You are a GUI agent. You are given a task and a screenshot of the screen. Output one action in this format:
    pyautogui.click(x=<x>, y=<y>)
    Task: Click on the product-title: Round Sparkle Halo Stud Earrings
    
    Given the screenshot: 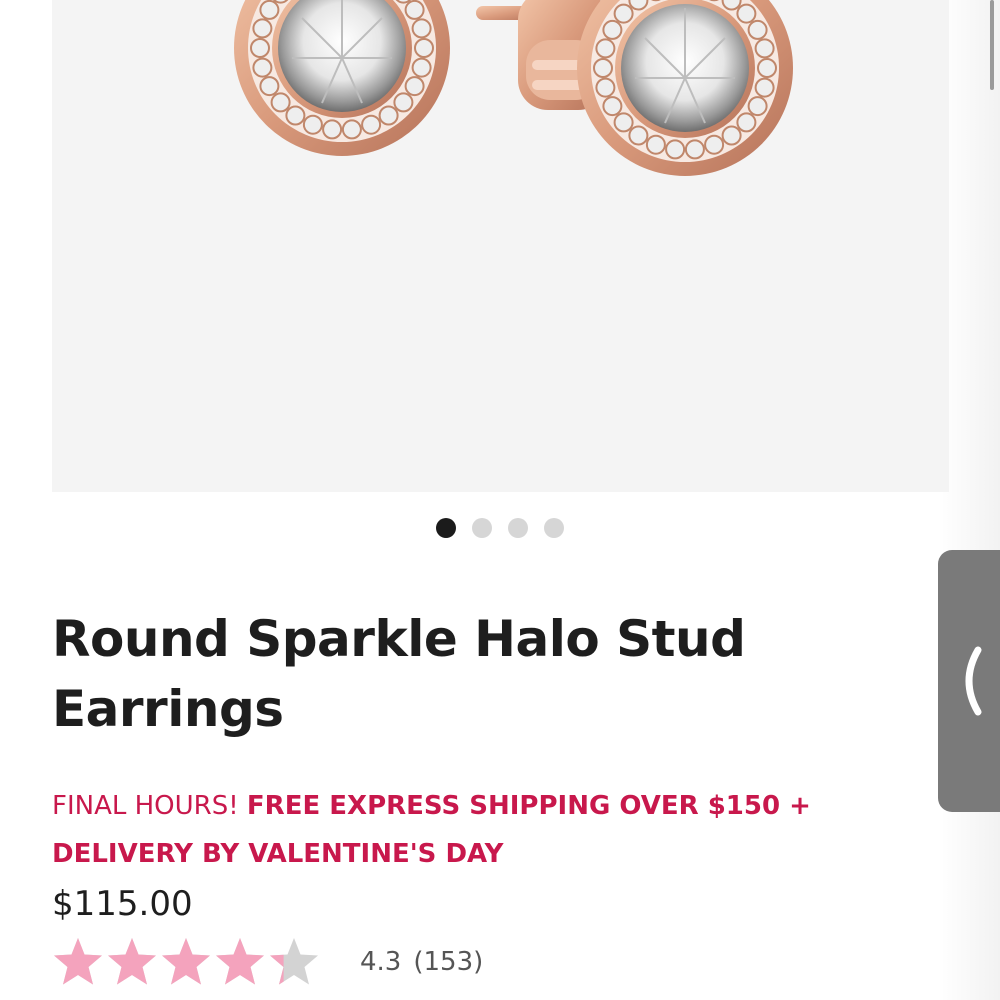 What is the action you would take?
    pyautogui.click(x=399, y=674)
    